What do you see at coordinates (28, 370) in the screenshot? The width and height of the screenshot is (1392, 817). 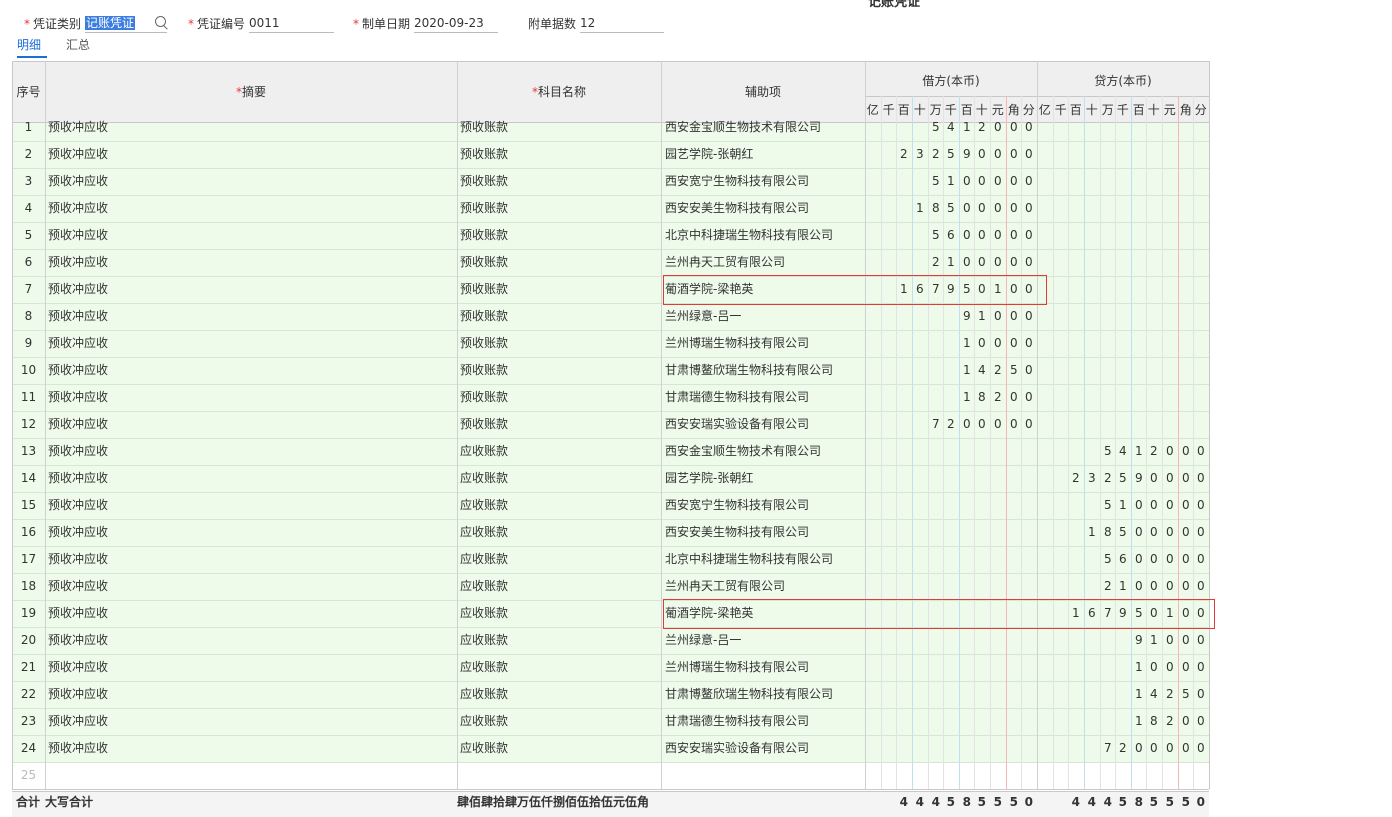 I see `row-seq: 10` at bounding box center [28, 370].